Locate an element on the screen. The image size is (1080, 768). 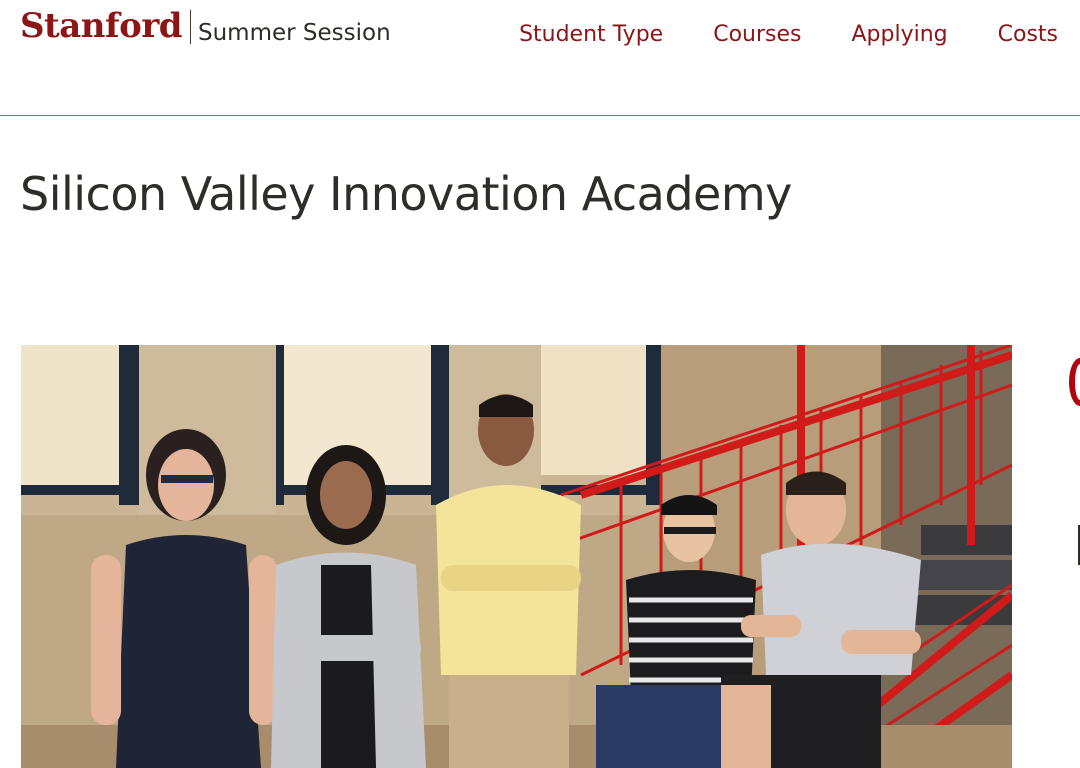
nav-item-courses: Courses is located at coordinates (757, 35).